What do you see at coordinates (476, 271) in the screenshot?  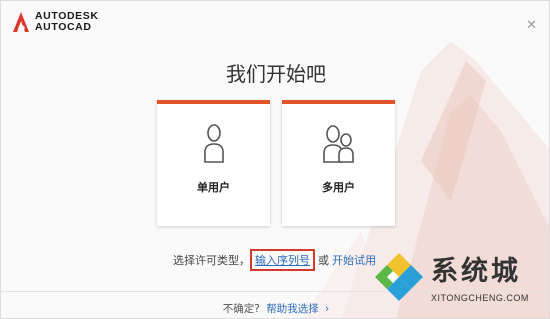 I see `watermark-text: 系统城` at bounding box center [476, 271].